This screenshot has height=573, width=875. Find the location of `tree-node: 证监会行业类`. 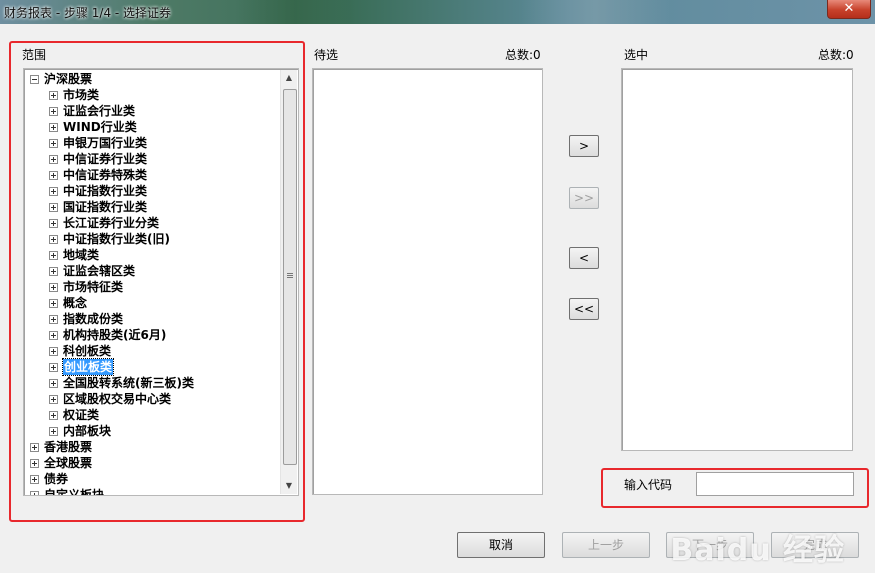

tree-node: 证监会行业类 is located at coordinates (151, 111).